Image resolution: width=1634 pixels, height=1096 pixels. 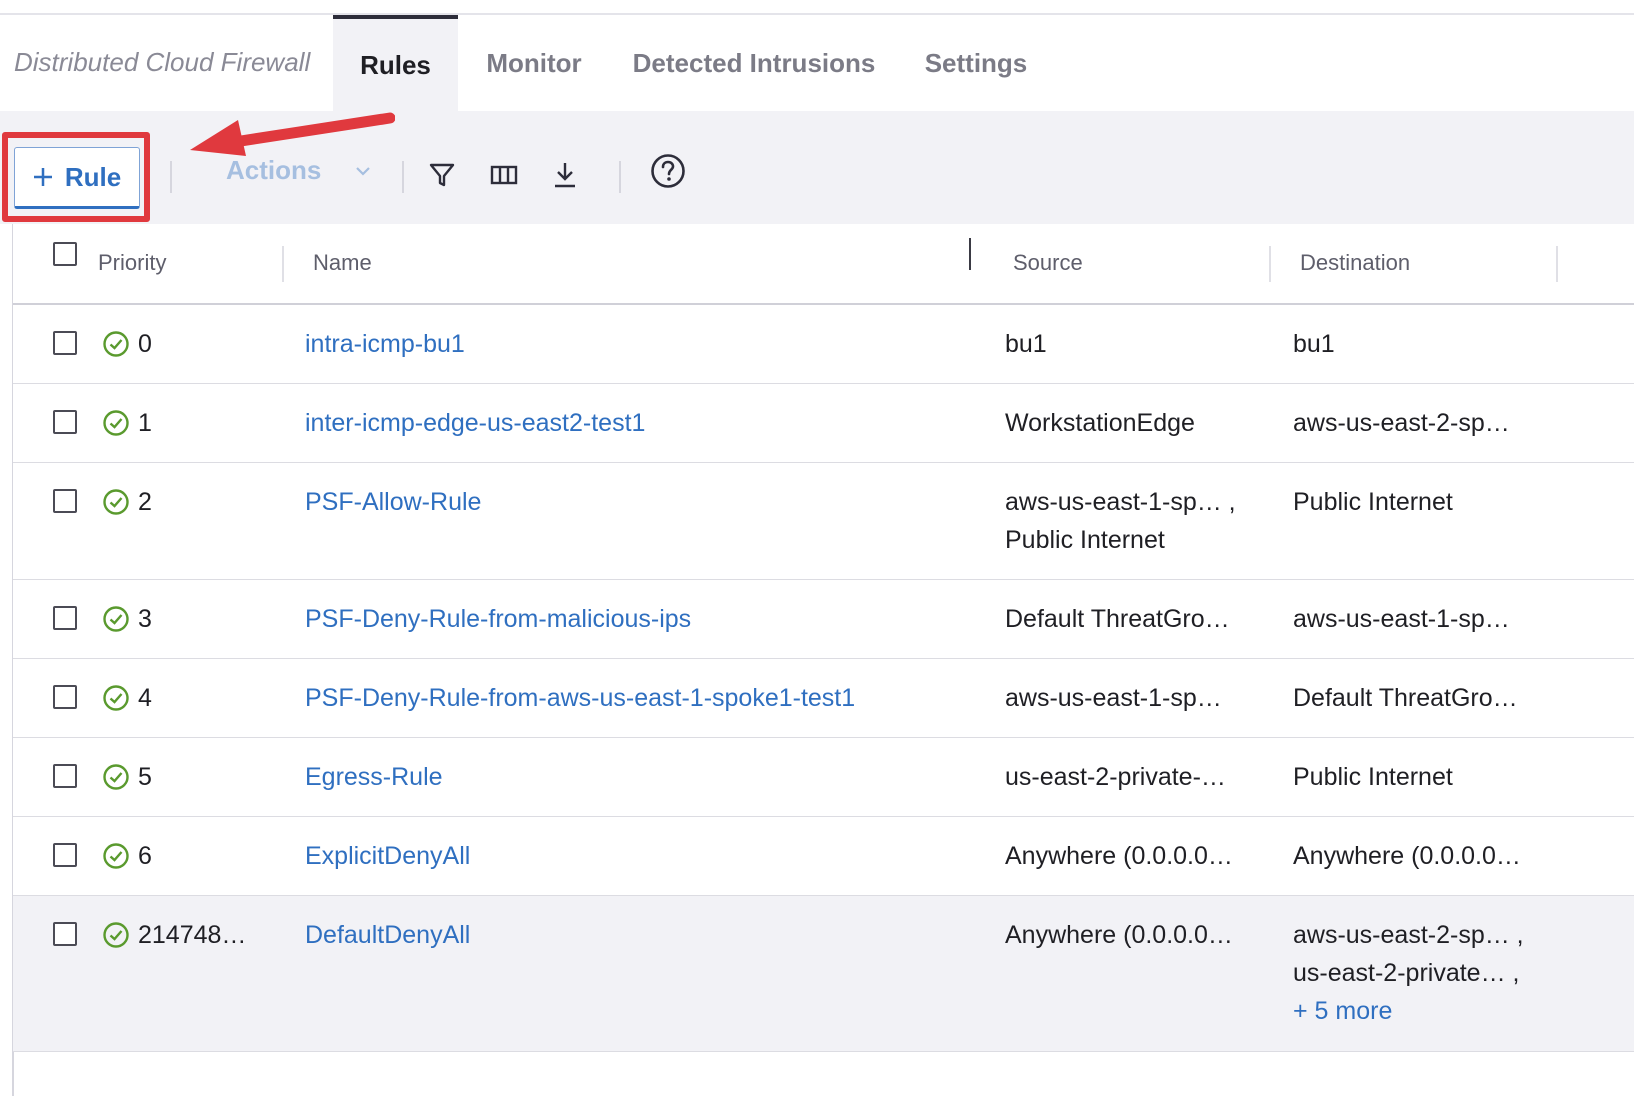 I want to click on chevron-down-icon, so click(x=363, y=171).